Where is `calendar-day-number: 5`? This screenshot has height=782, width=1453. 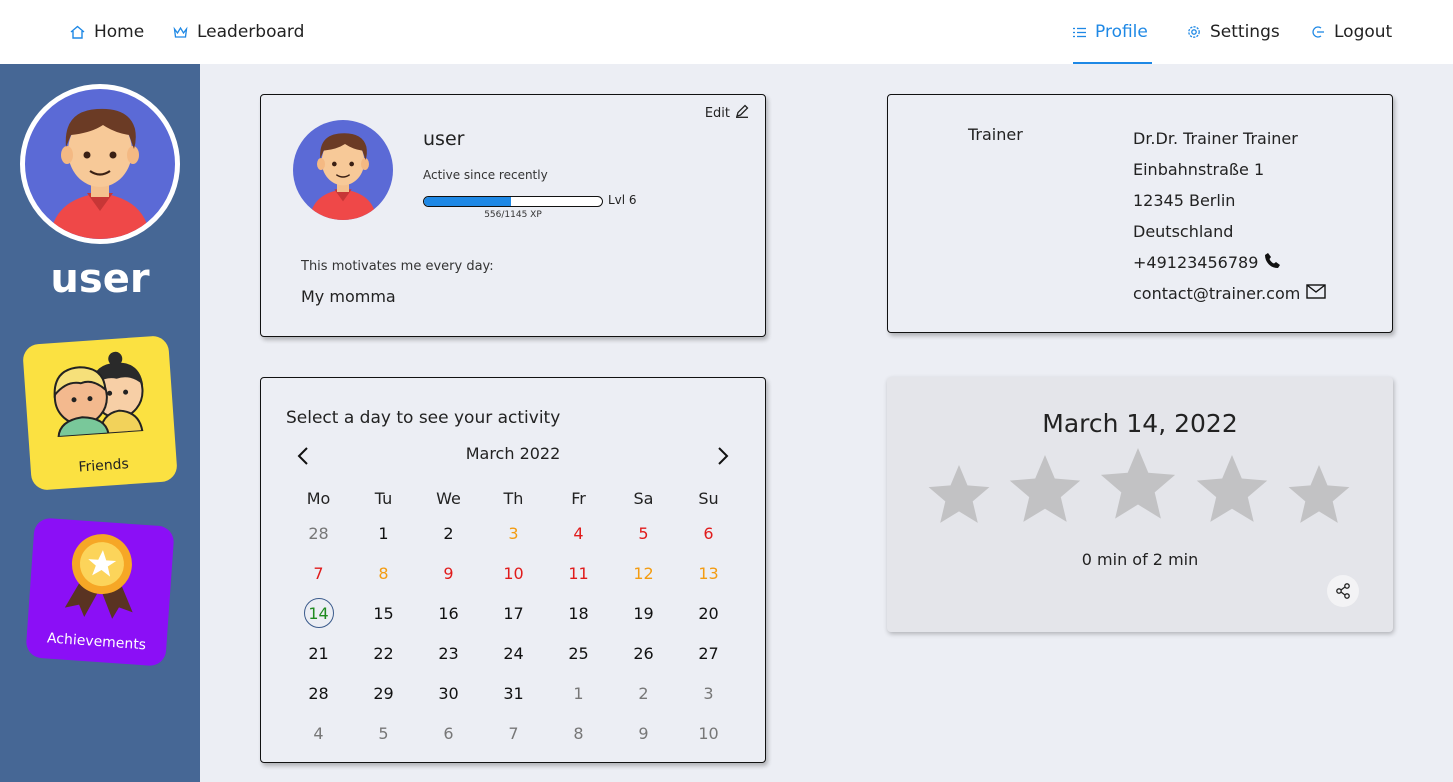
calendar-day-number: 5 is located at coordinates (643, 533).